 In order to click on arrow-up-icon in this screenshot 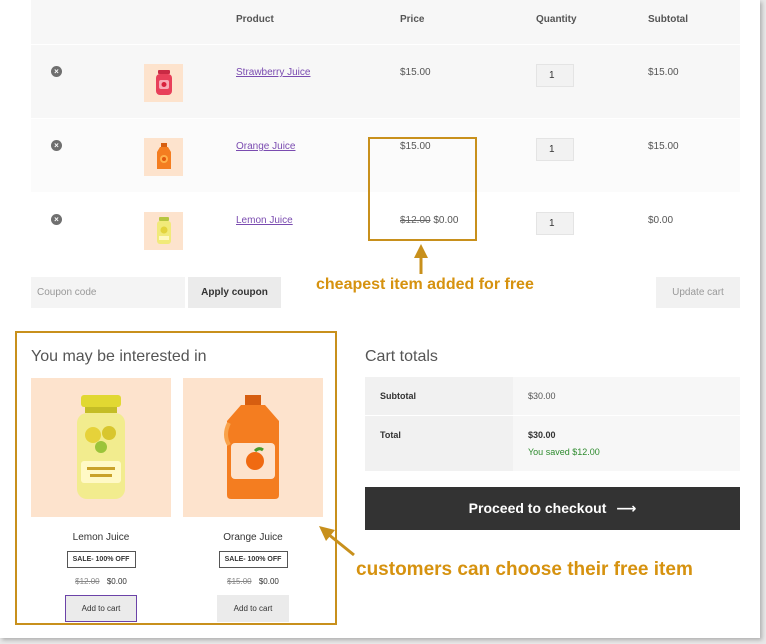, I will do `click(421, 251)`.